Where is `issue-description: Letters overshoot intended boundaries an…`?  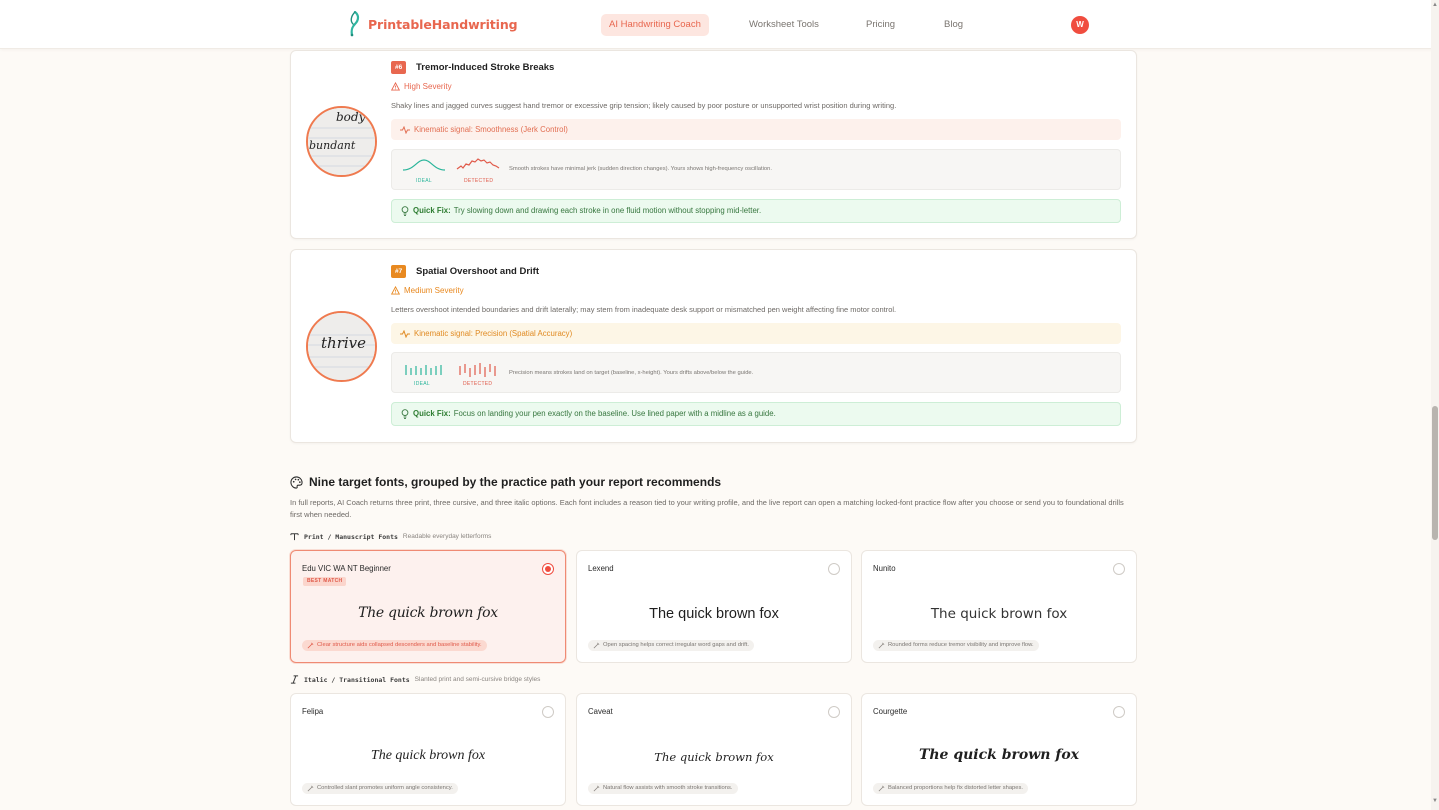
issue-description: Letters overshoot intended boundaries an… is located at coordinates (644, 309).